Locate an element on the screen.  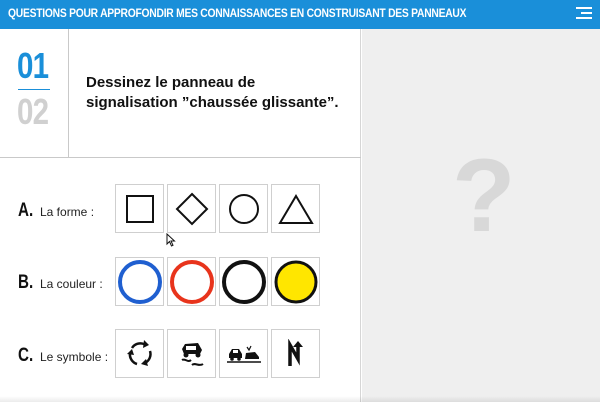
row-name: La forme : is located at coordinates (67, 212).